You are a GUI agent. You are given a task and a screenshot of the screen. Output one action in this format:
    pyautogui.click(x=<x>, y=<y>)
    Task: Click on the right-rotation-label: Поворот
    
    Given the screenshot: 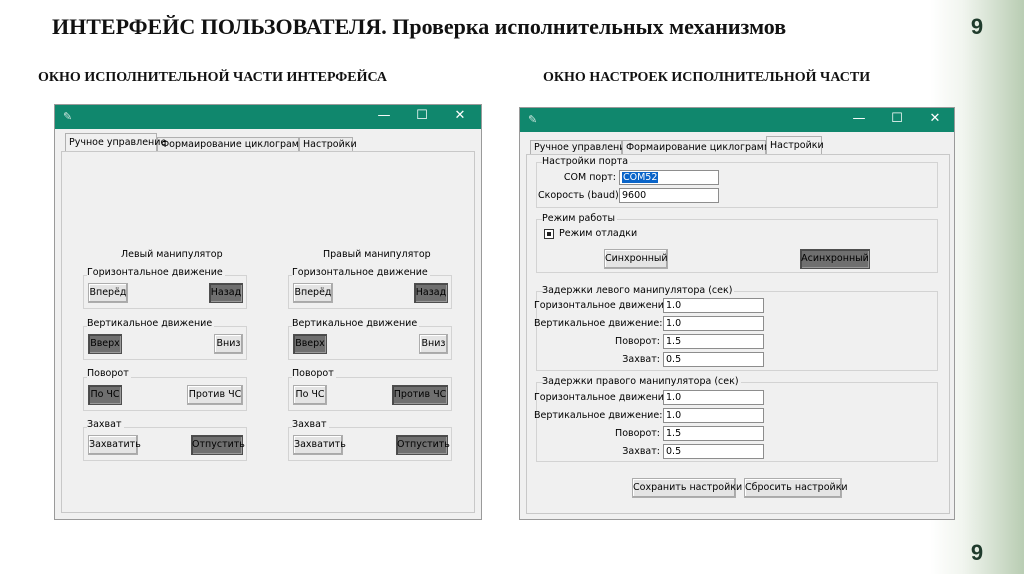 What is the action you would take?
    pyautogui.click(x=314, y=373)
    